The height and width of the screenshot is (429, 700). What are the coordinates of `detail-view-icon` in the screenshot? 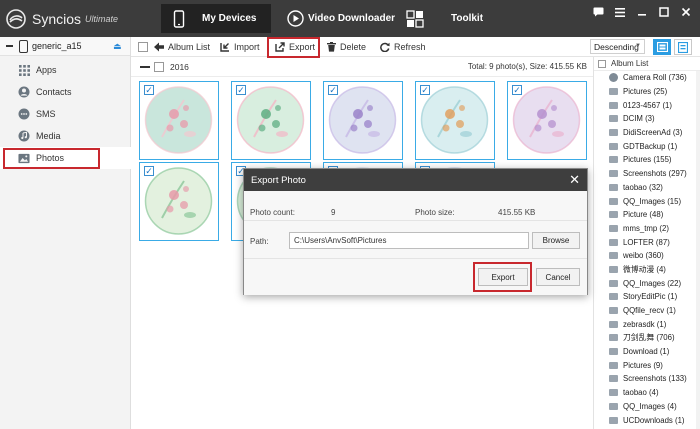 It's located at (683, 47).